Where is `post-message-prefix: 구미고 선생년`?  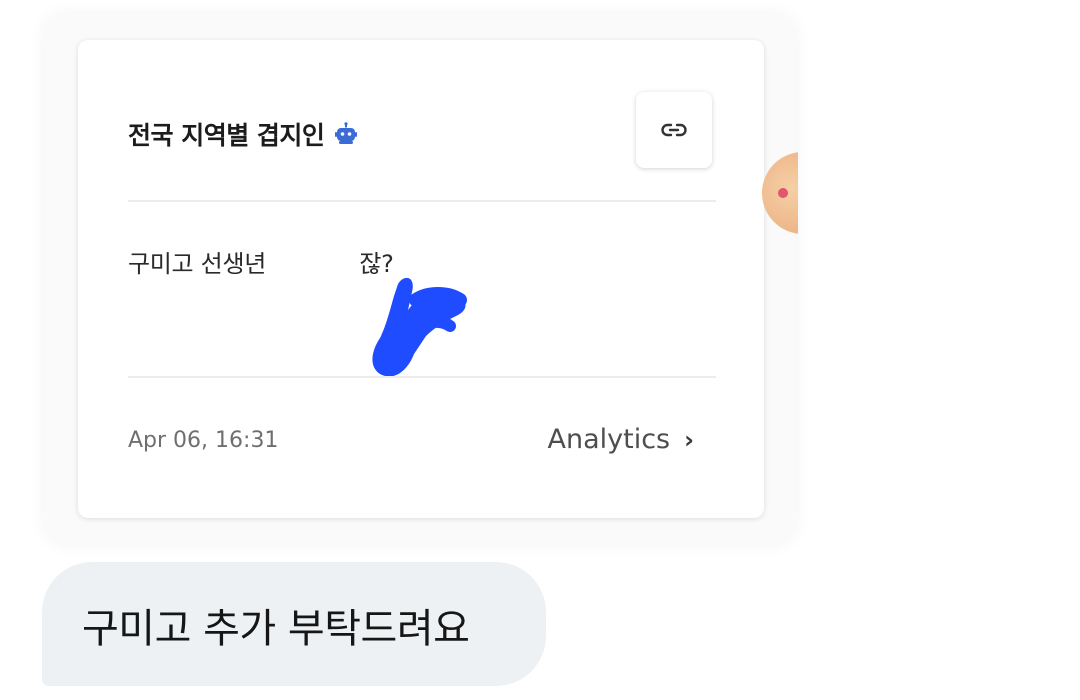
post-message-prefix: 구미고 선생년 is located at coordinates (201, 264).